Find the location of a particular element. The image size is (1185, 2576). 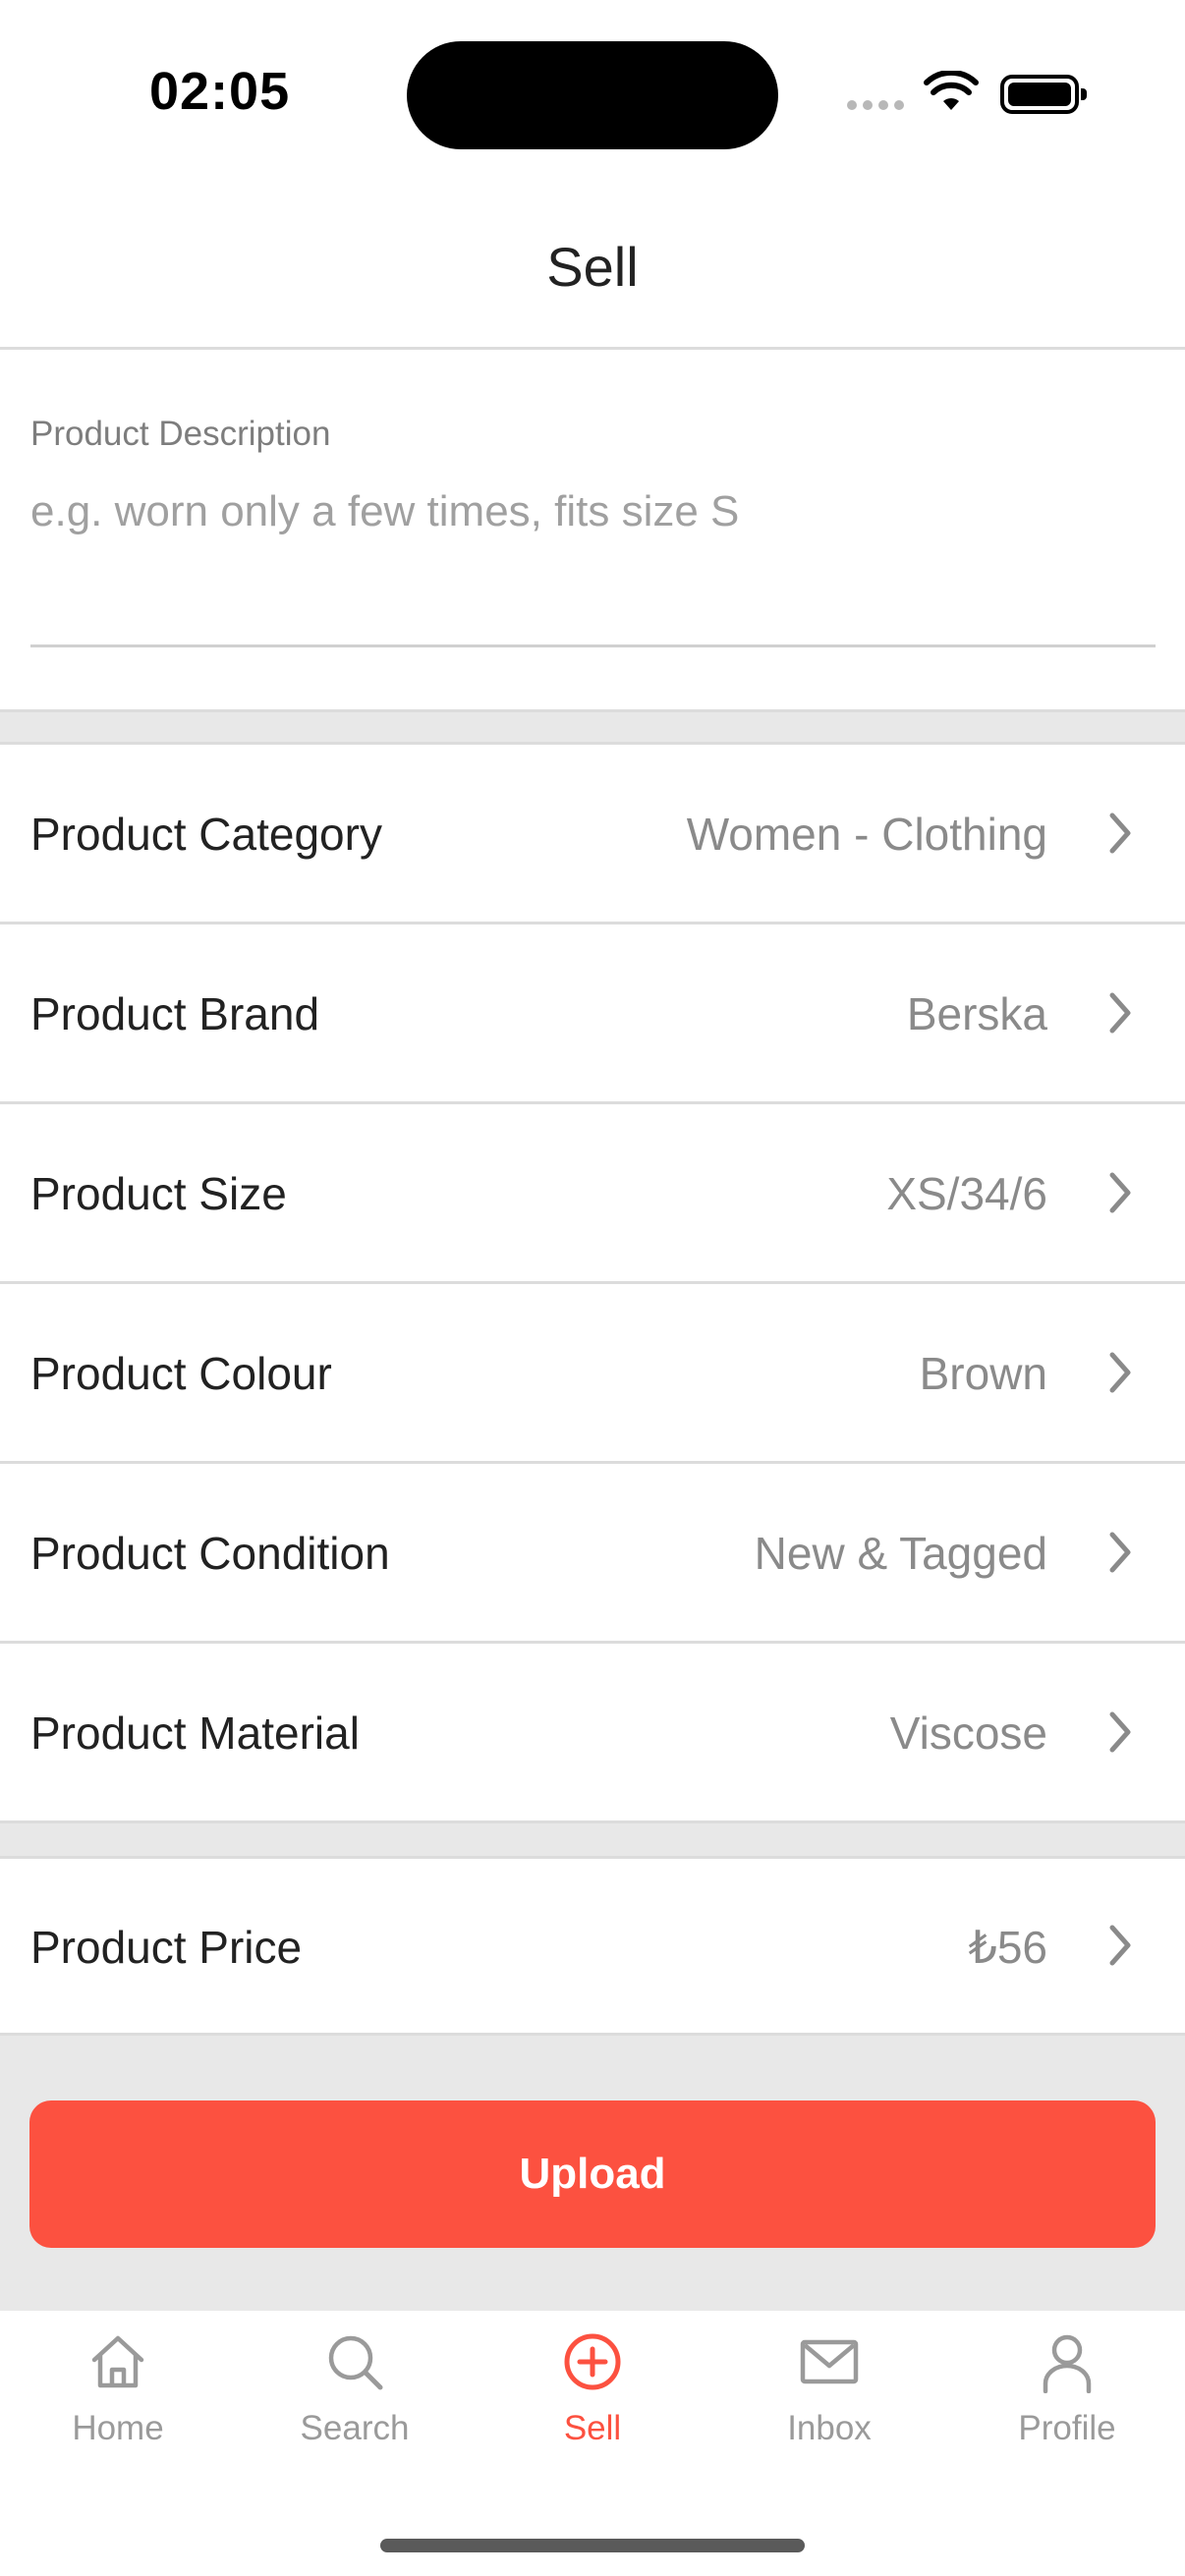

product-description-label: Product Description is located at coordinates (181, 434).